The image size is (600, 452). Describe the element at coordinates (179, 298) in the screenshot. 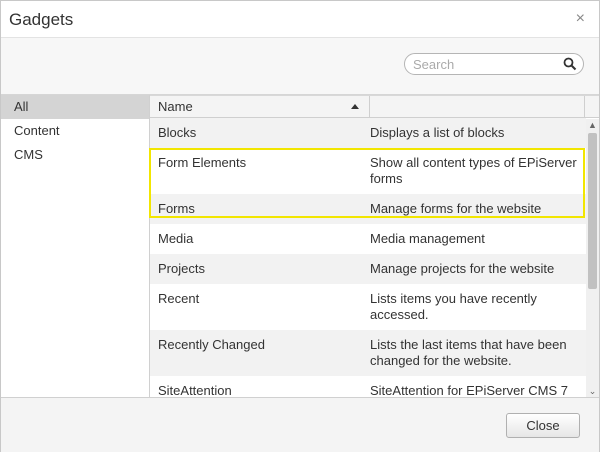

I see `row-name: Recent` at that location.